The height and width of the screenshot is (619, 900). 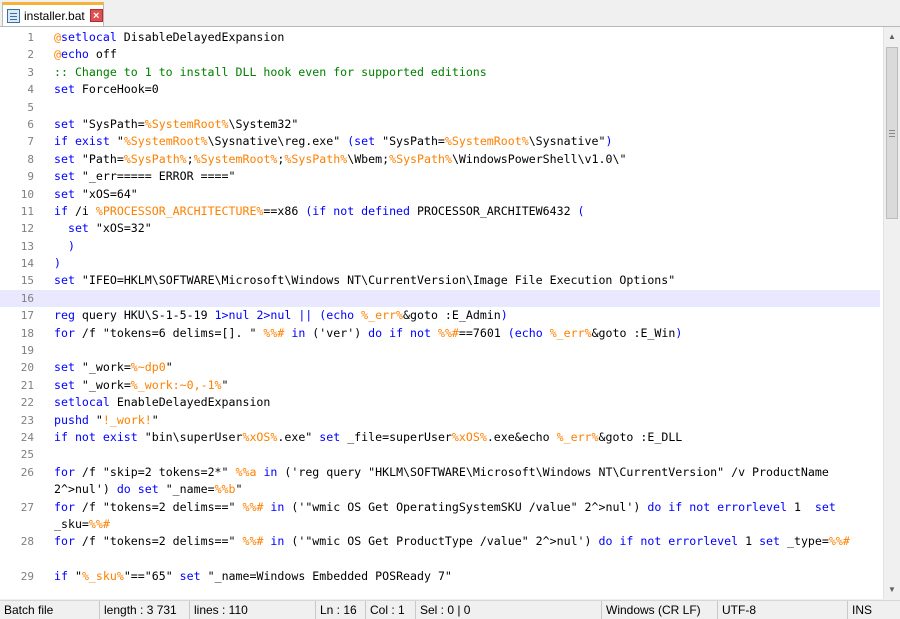 What do you see at coordinates (96, 15) in the screenshot?
I see `close-tab-icon: ×` at bounding box center [96, 15].